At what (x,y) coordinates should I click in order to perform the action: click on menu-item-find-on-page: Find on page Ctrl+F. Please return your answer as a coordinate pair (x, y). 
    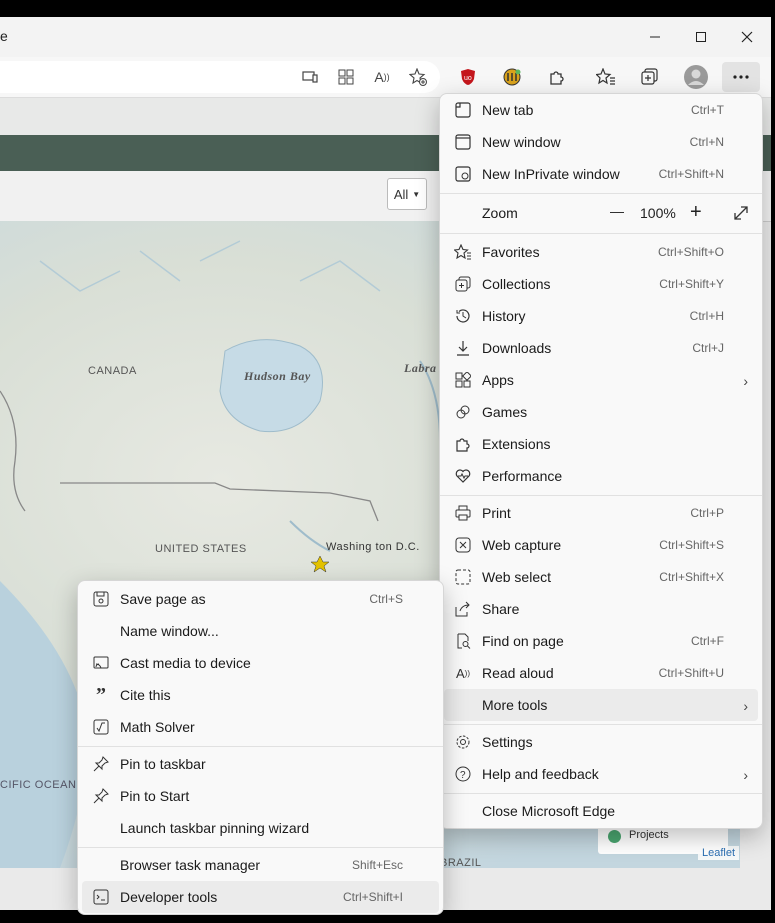
    Looking at the image, I should click on (601, 641).